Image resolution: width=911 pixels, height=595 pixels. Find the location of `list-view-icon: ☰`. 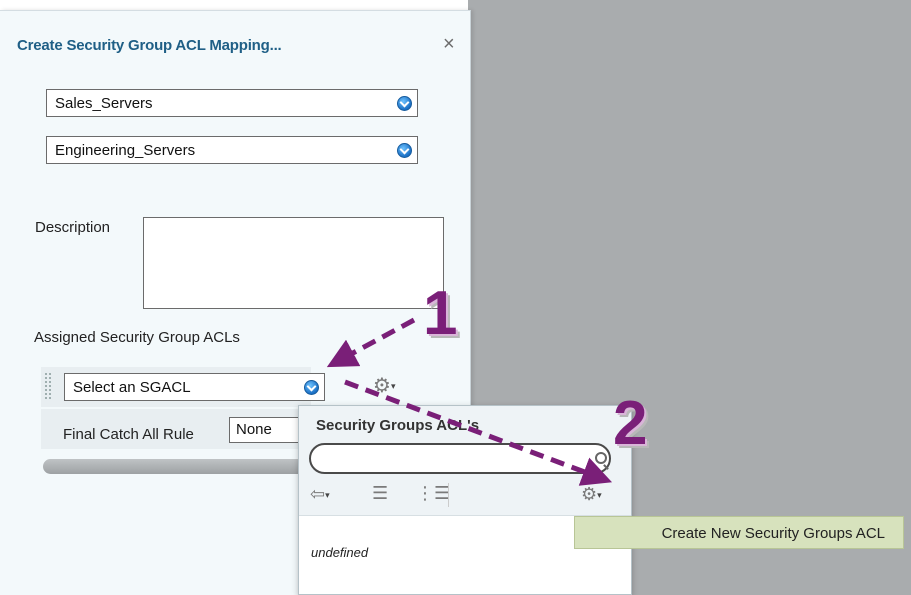

list-view-icon: ☰ is located at coordinates (380, 493).